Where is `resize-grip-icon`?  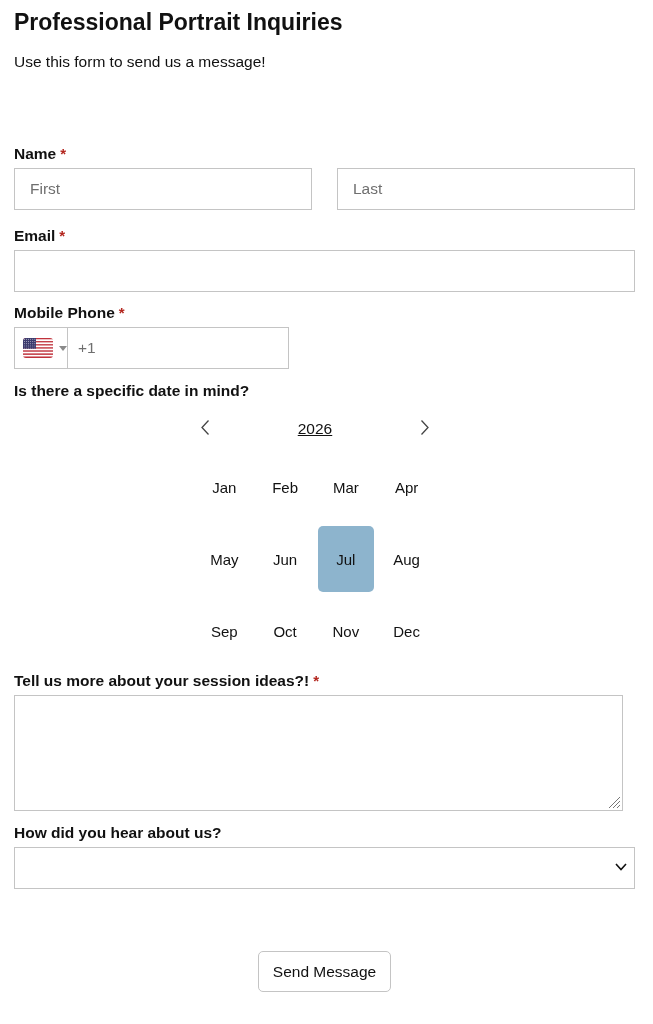 resize-grip-icon is located at coordinates (614, 802).